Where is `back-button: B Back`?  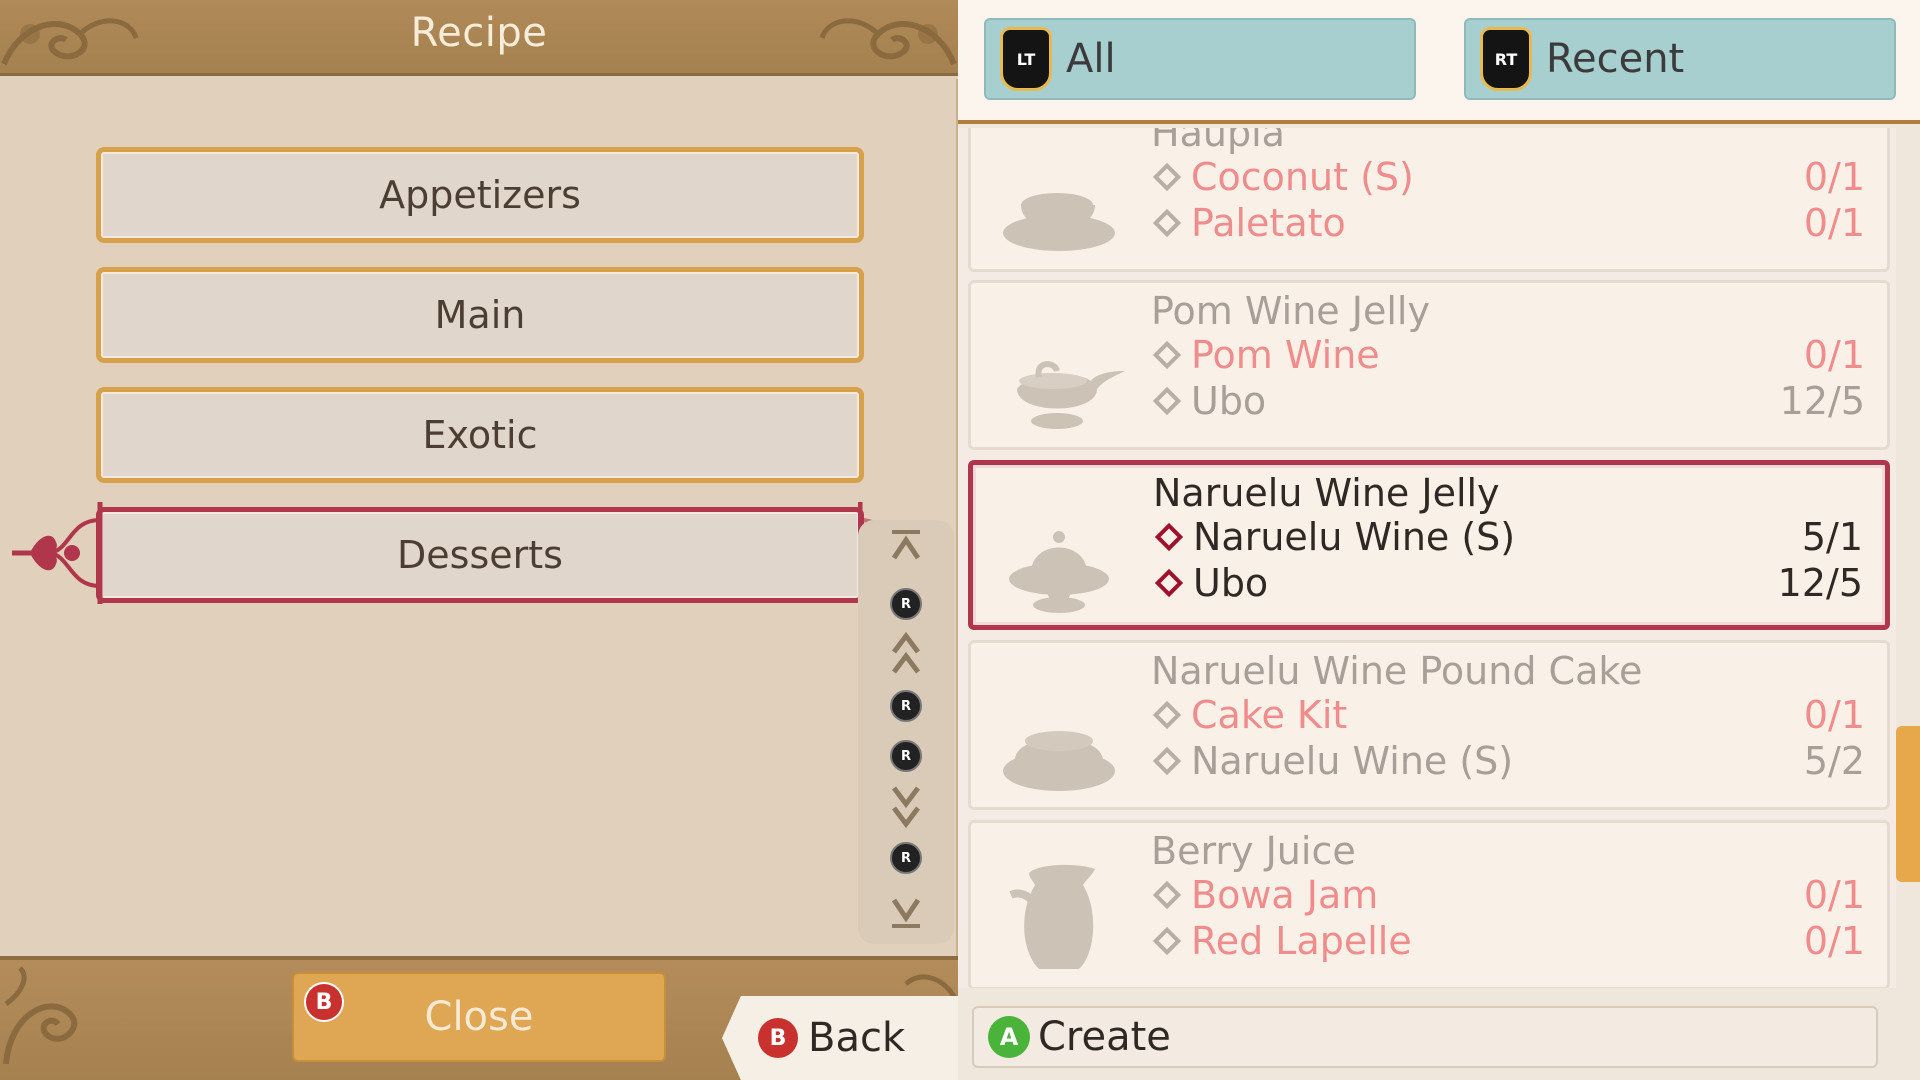
back-button: B Back is located at coordinates (840, 1038).